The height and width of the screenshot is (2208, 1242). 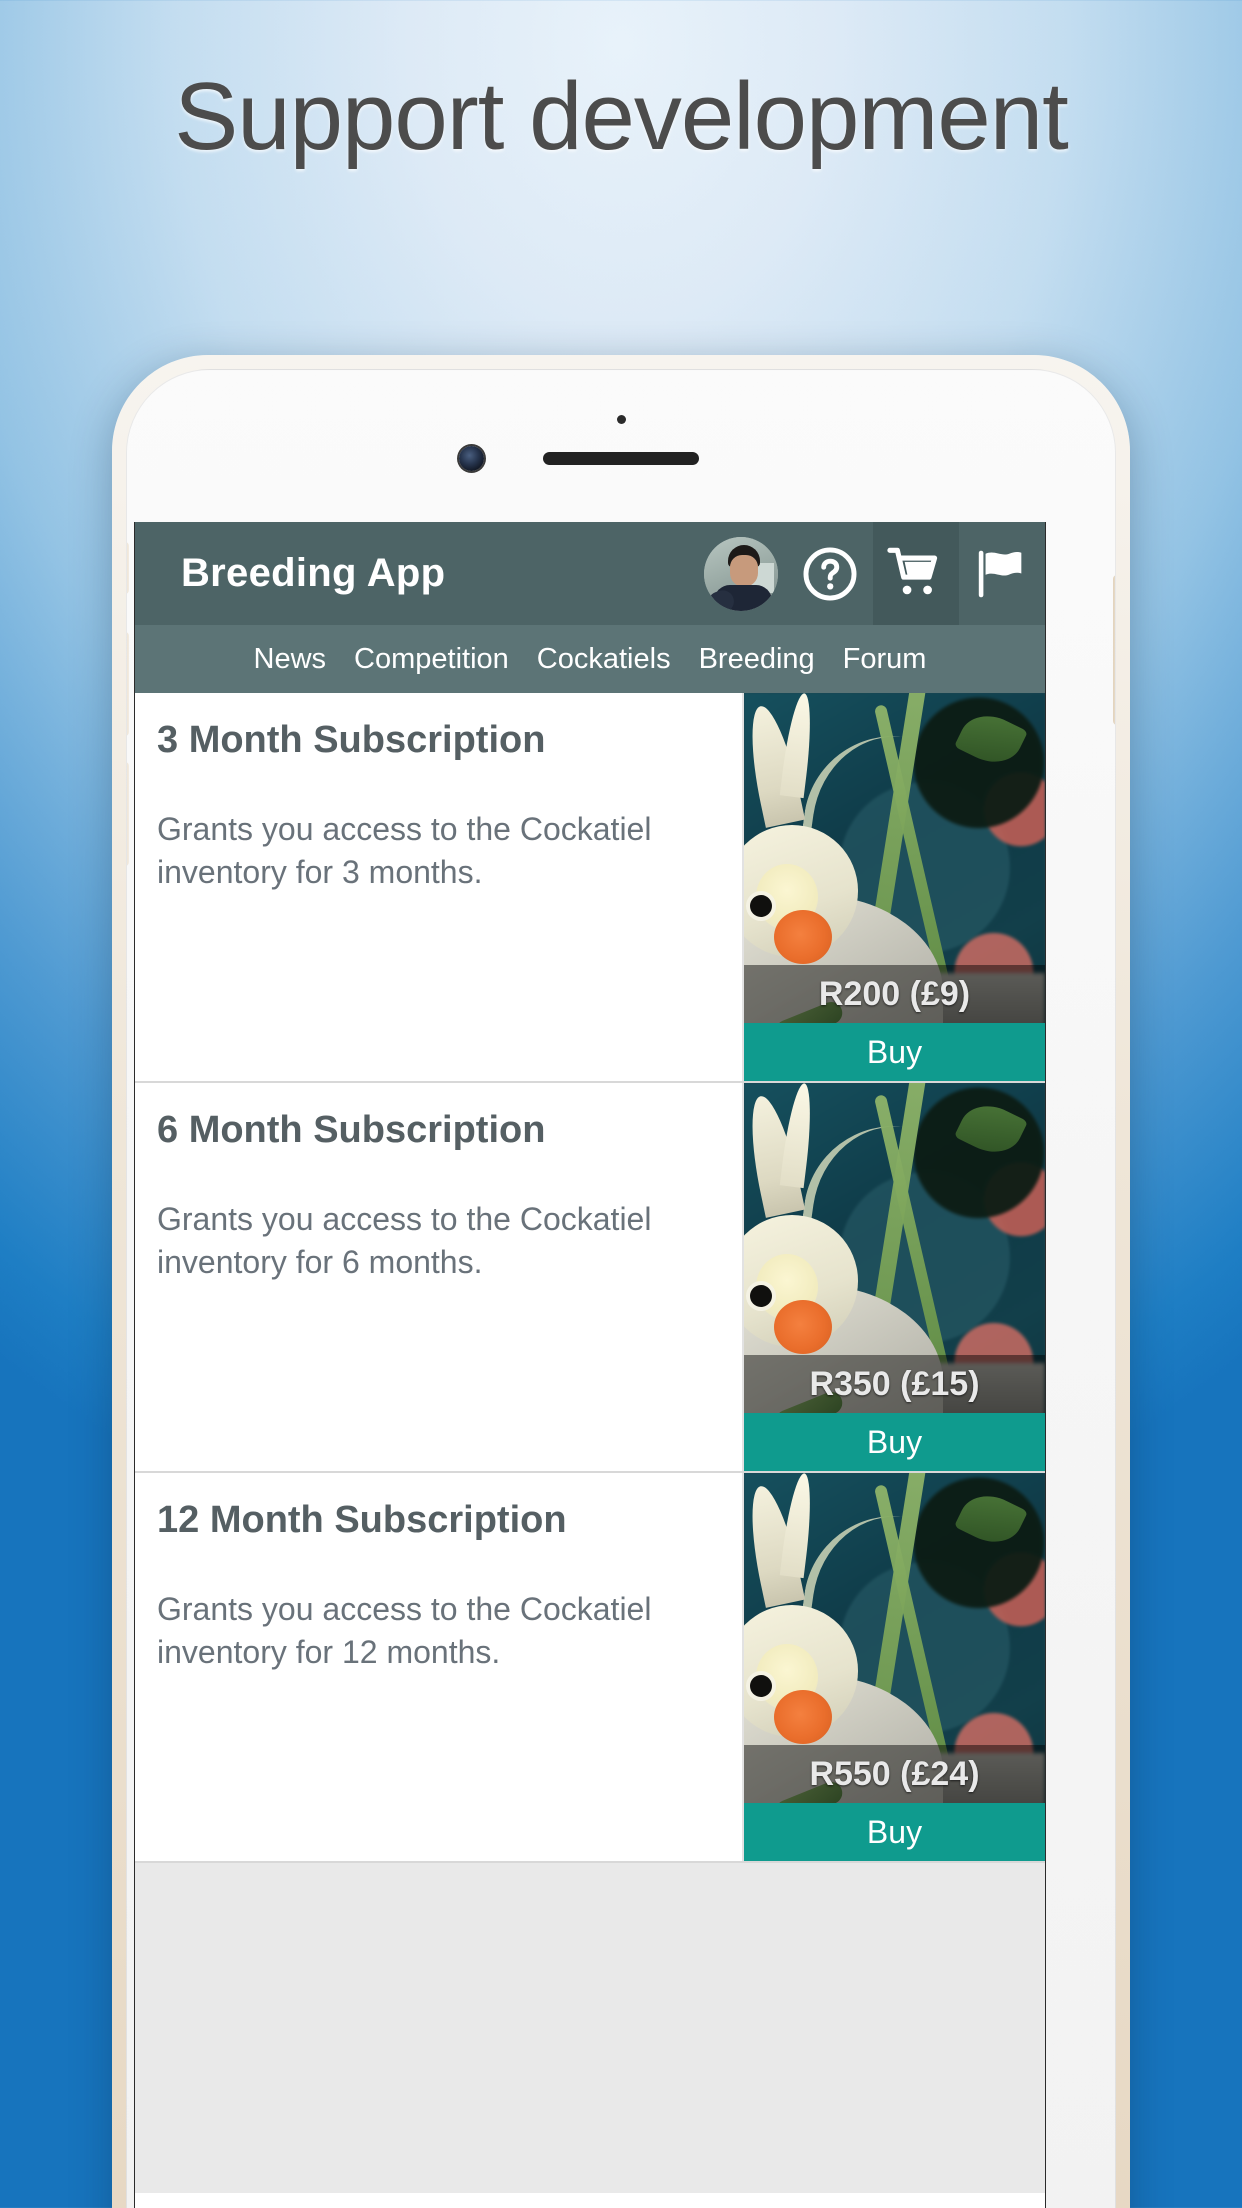 I want to click on silent-switch, so click(x=128, y=568).